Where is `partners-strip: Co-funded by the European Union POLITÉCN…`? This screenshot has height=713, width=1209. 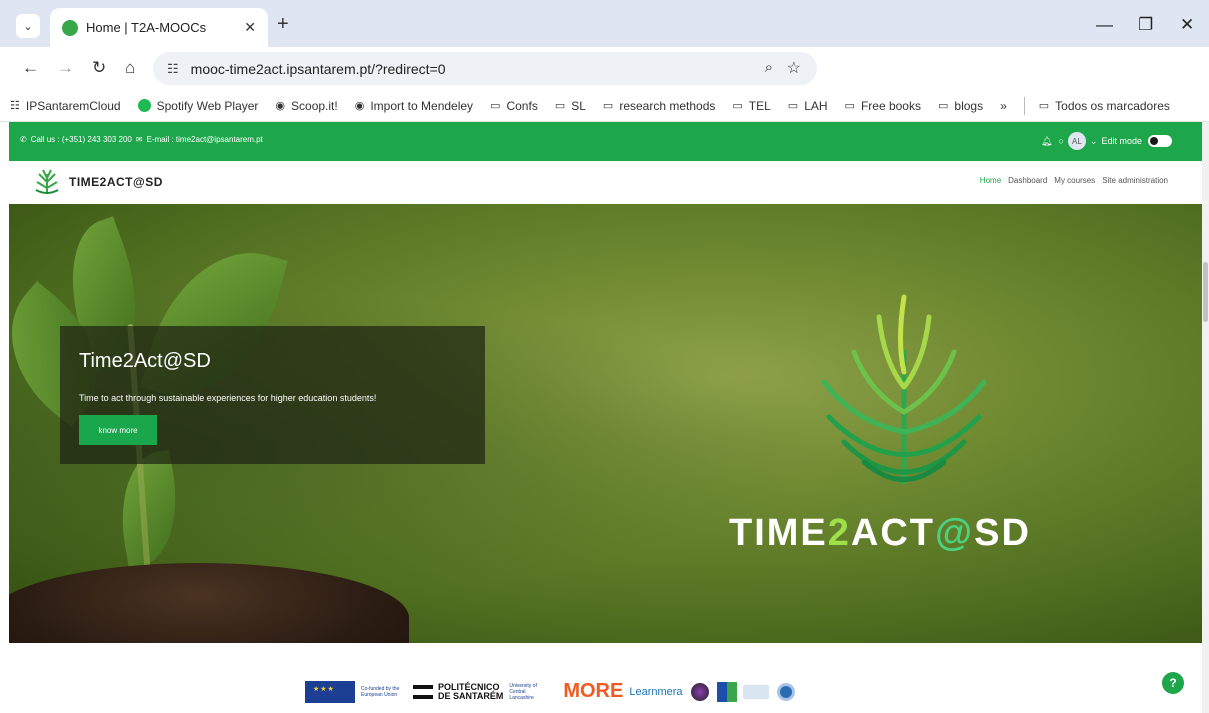
partners-strip: Co-funded by the European Union POLITÉCN… is located at coordinates (604, 678).